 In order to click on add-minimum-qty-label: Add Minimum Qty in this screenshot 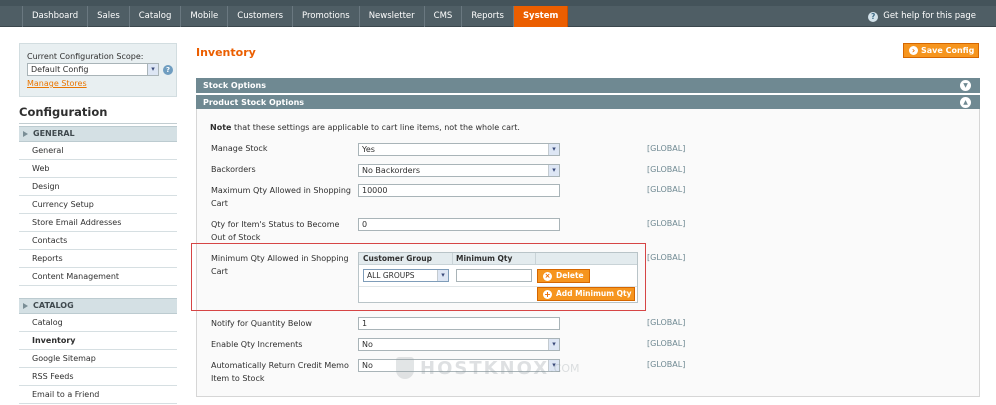, I will do `click(594, 293)`.